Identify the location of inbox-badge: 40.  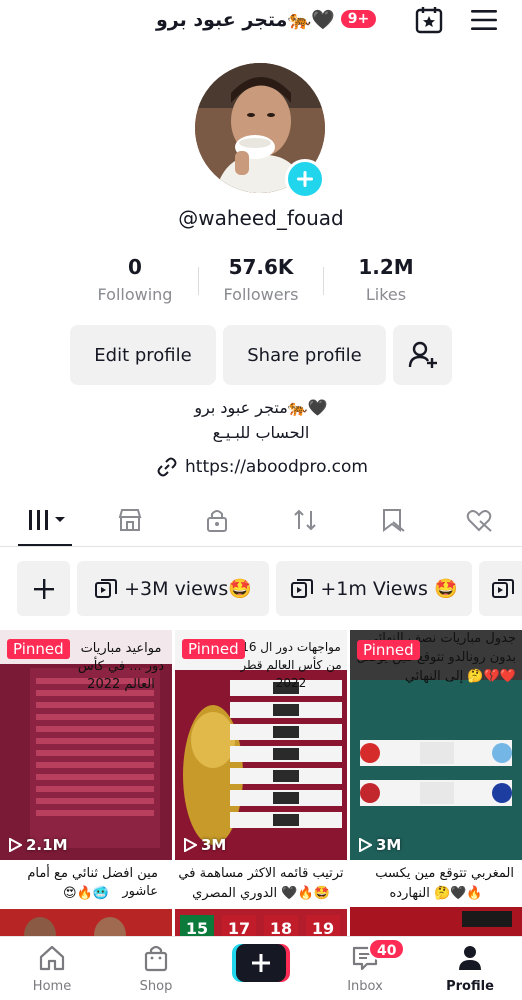
(387, 949).